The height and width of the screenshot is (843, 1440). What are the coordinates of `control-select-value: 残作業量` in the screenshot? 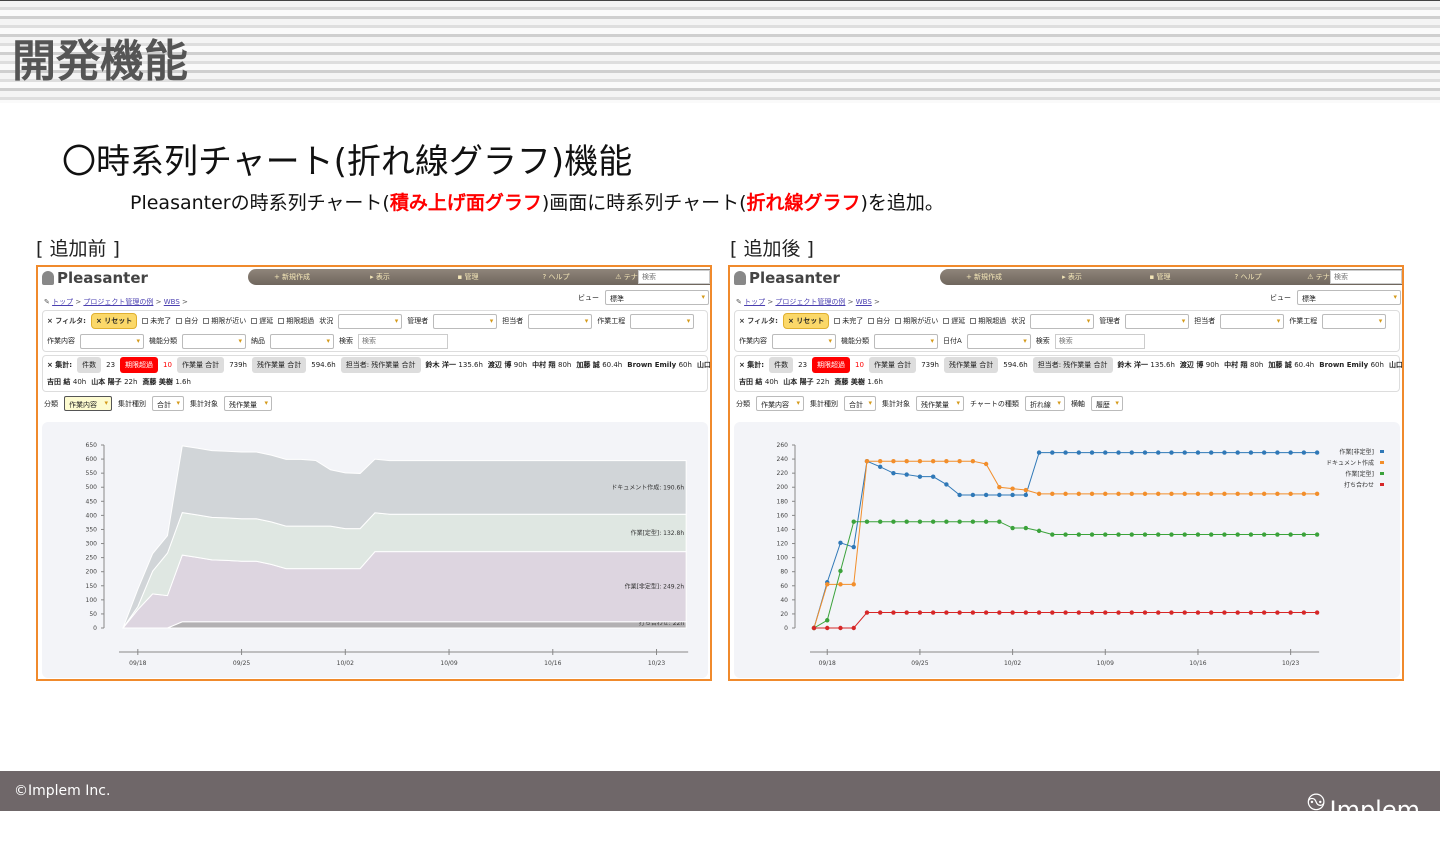 It's located at (243, 405).